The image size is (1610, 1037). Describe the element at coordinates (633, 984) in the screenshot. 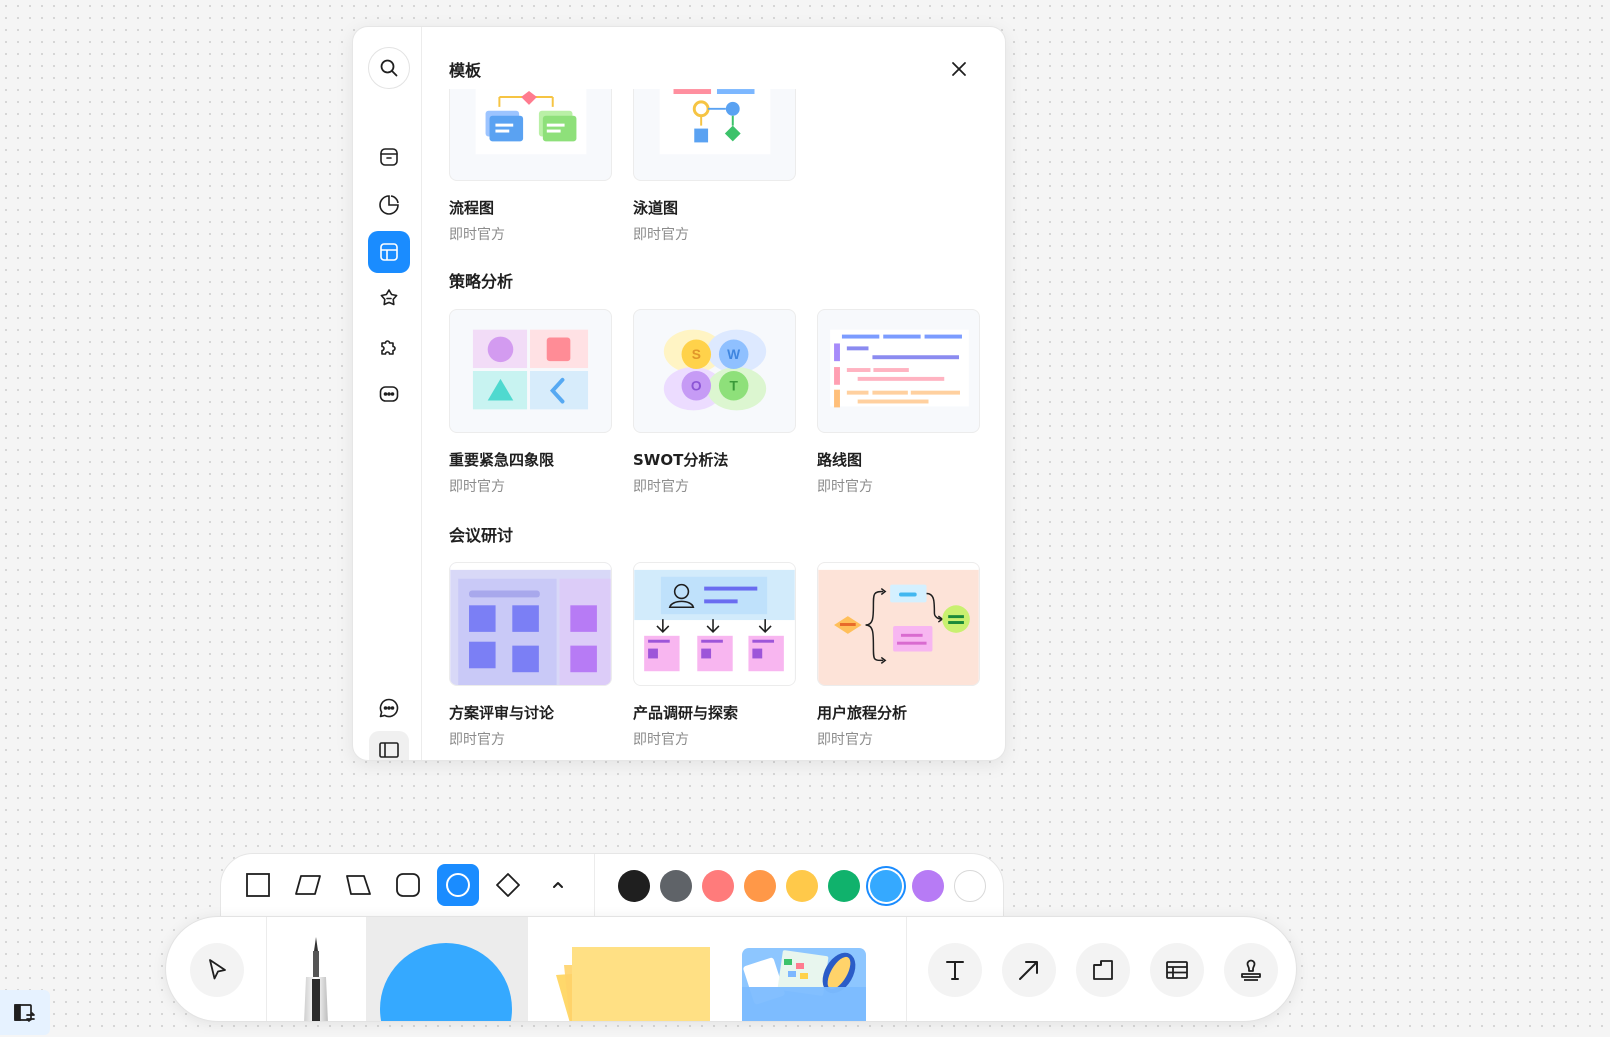

I see `sticky-note-icon` at that location.